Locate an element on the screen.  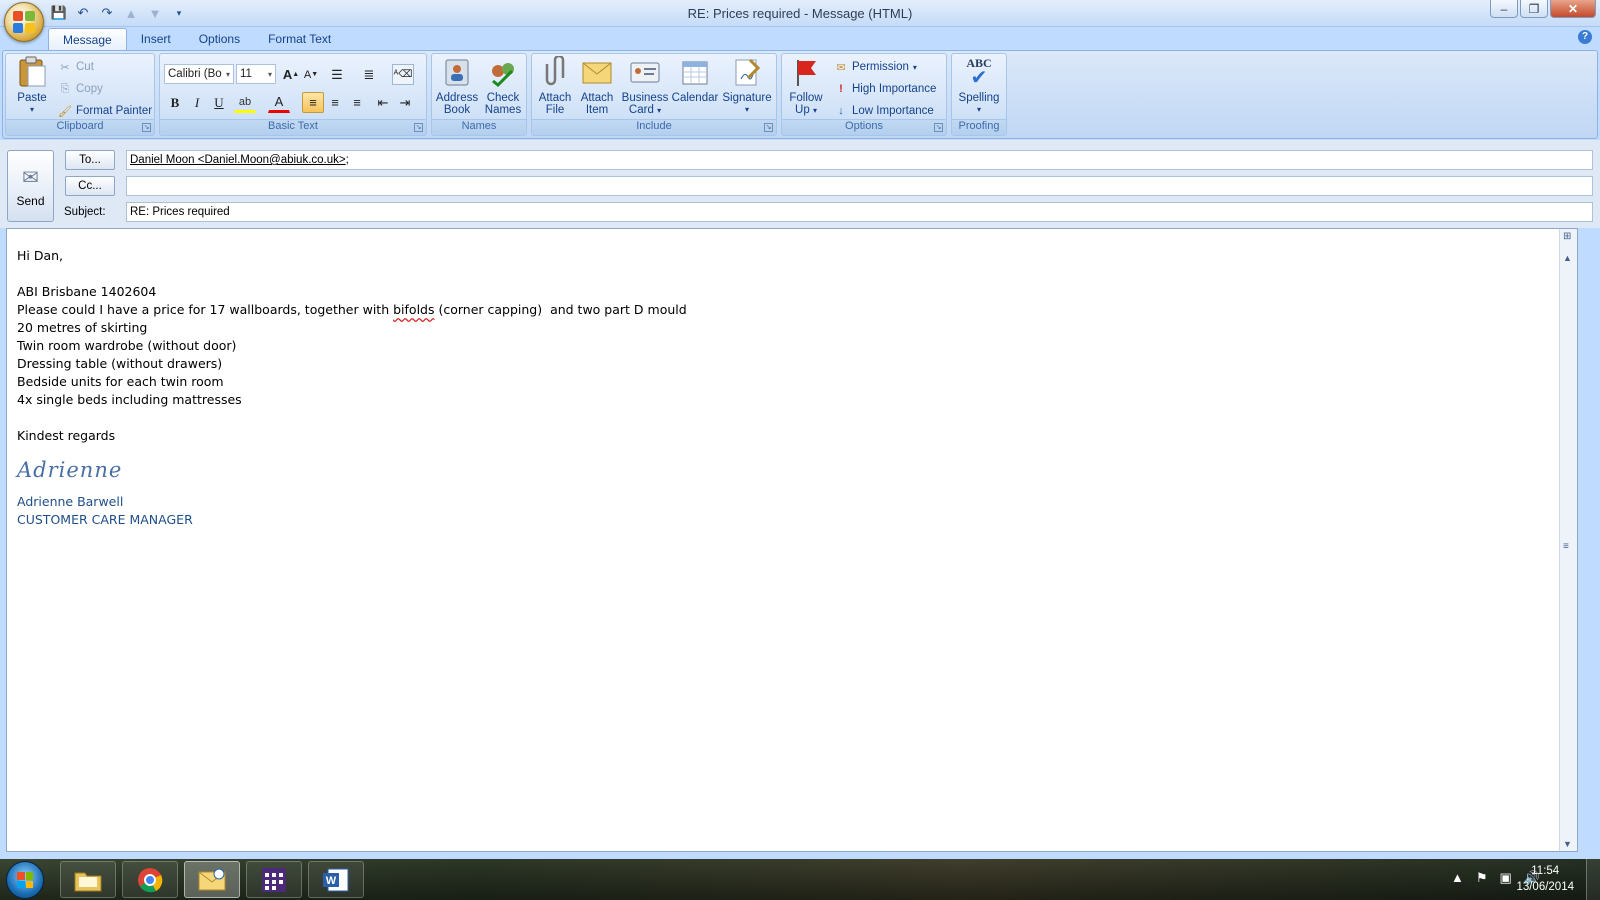
tab-options: Options is located at coordinates (219, 39).